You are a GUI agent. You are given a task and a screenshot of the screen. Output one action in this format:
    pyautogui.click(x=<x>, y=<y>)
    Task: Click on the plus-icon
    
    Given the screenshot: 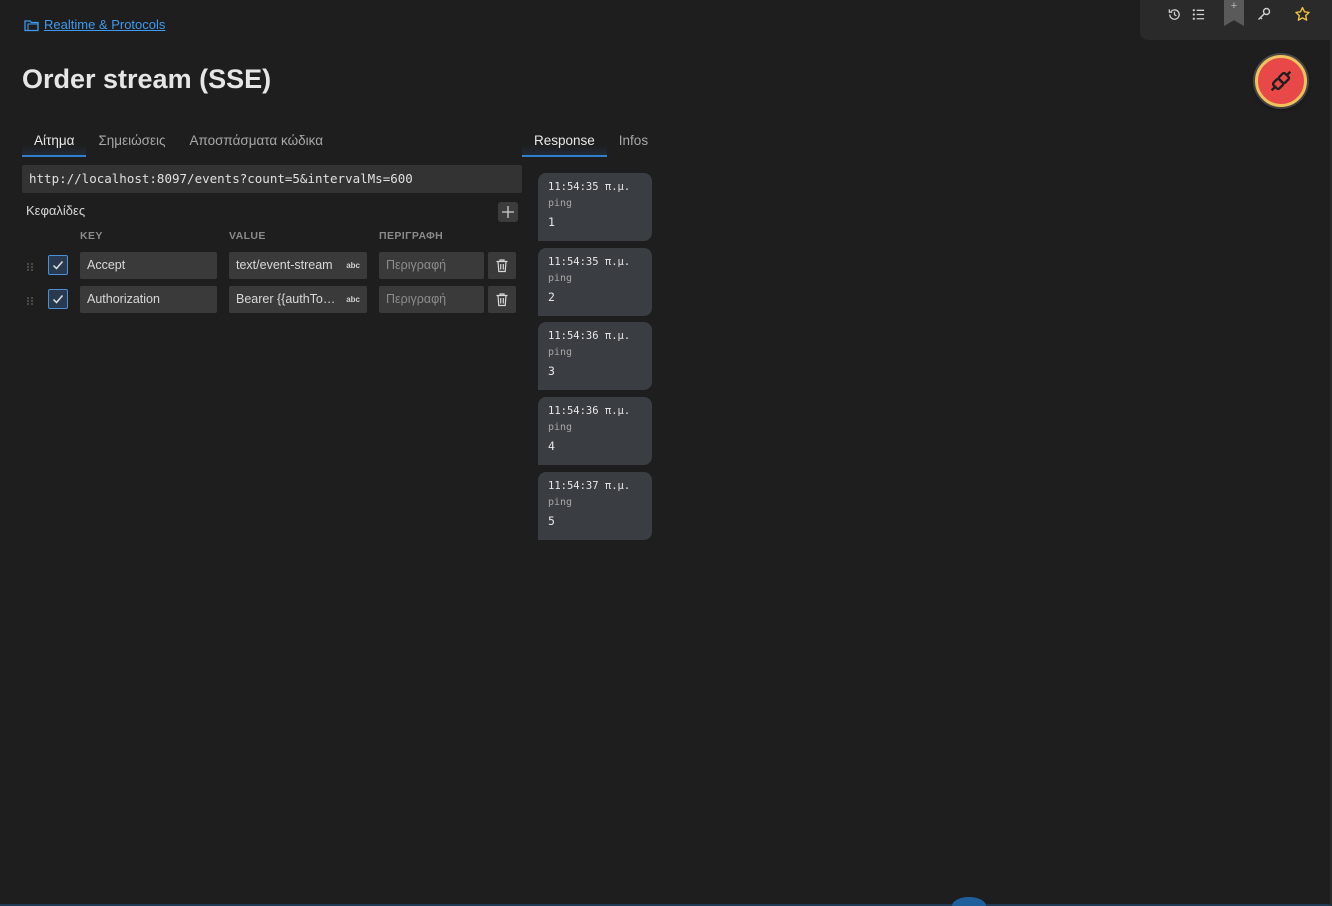 What is the action you would take?
    pyautogui.click(x=508, y=212)
    